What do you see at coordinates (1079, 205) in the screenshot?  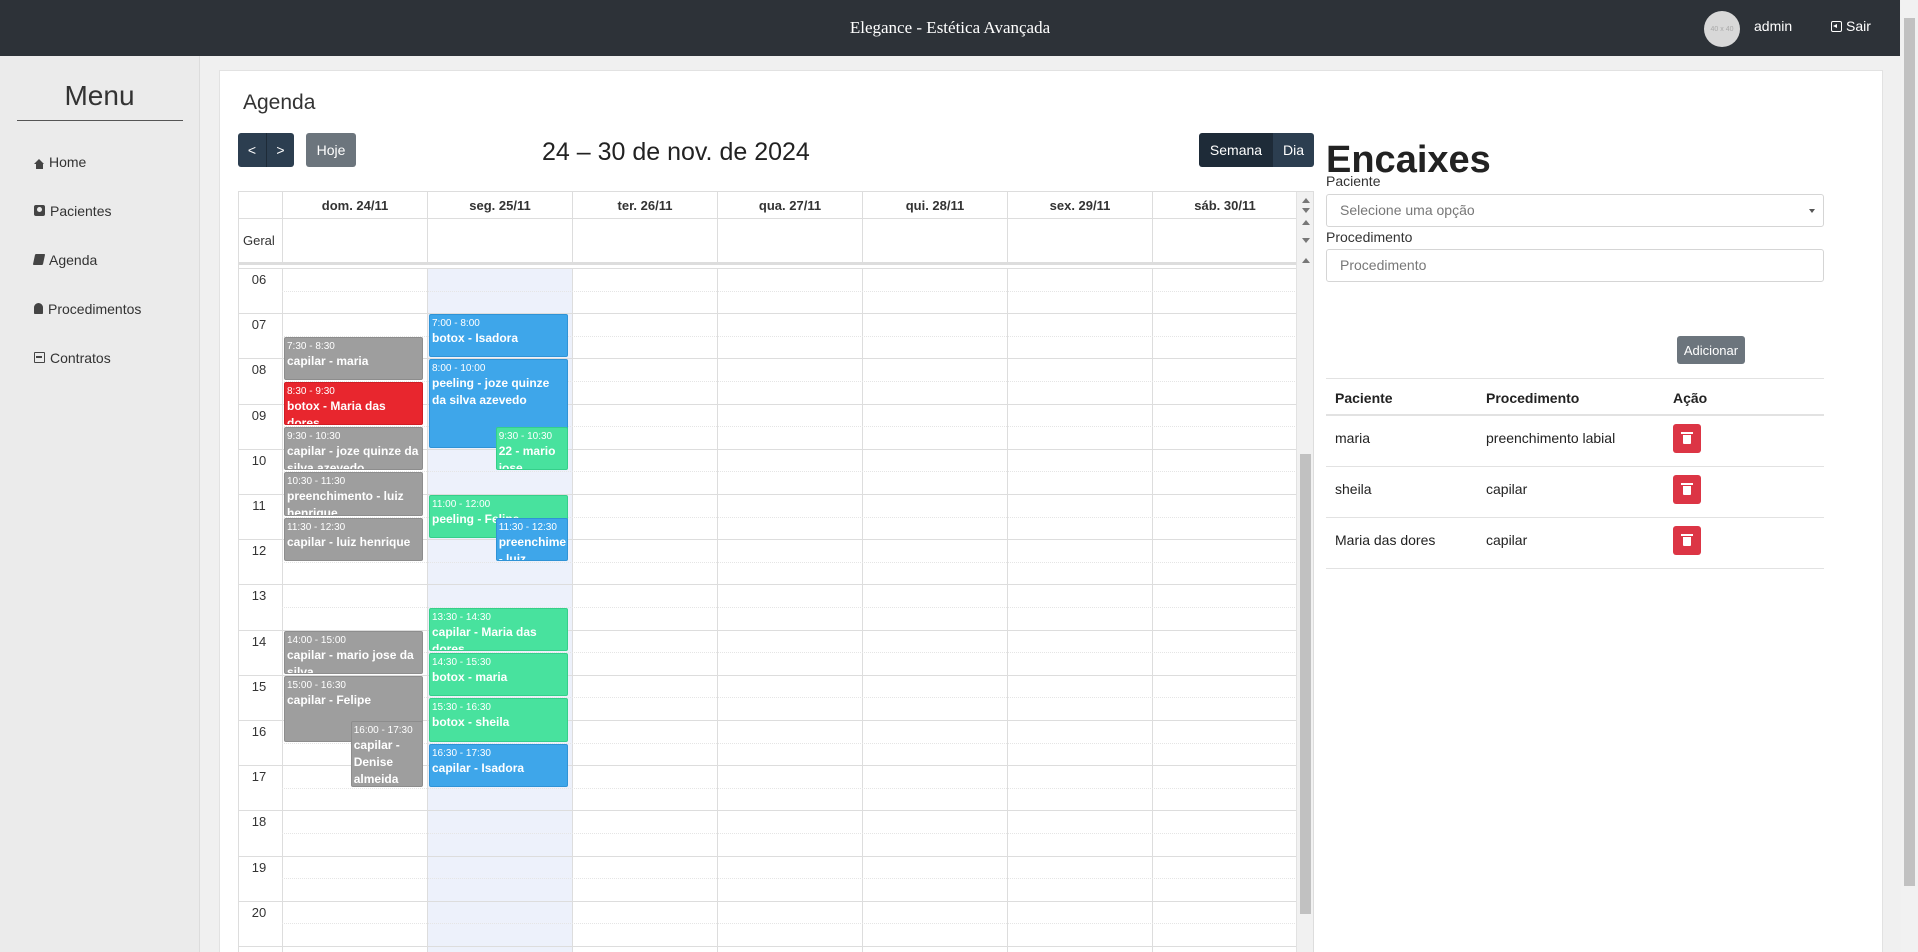 I see `day-header: sex. 29/11` at bounding box center [1079, 205].